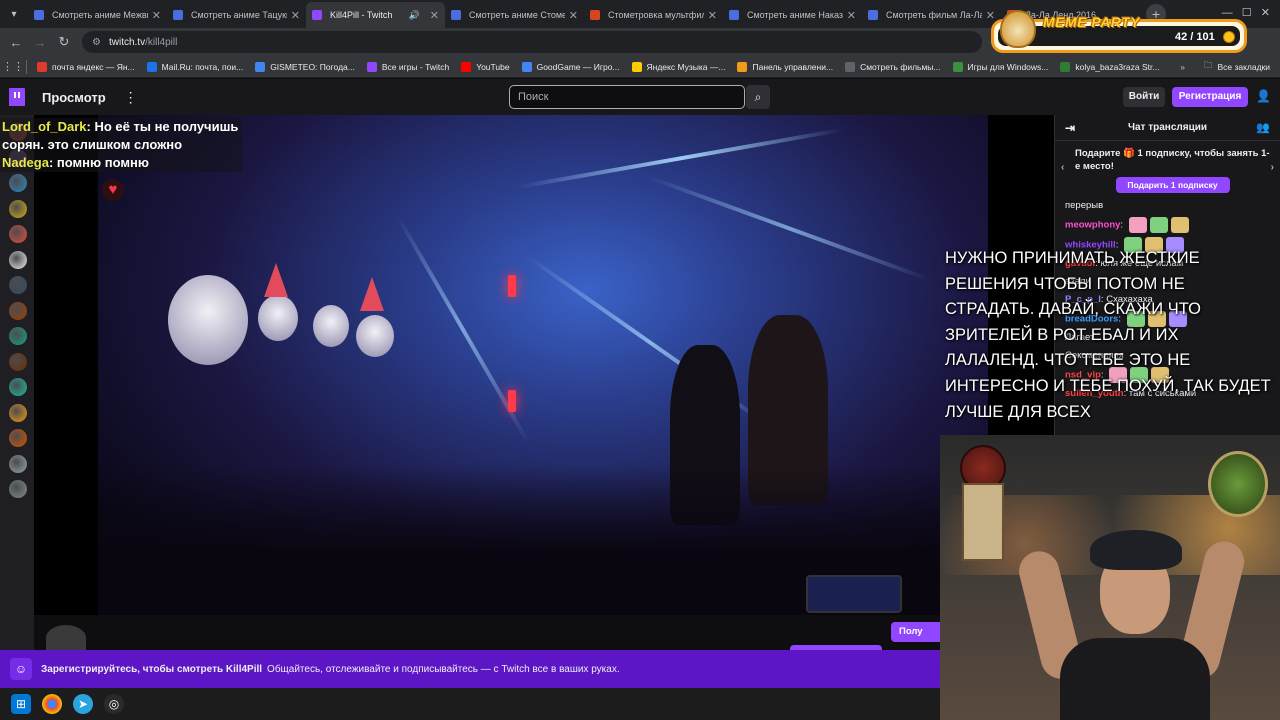  I want to click on all-bookmarks-label: Все закладки, so click(1243, 66).